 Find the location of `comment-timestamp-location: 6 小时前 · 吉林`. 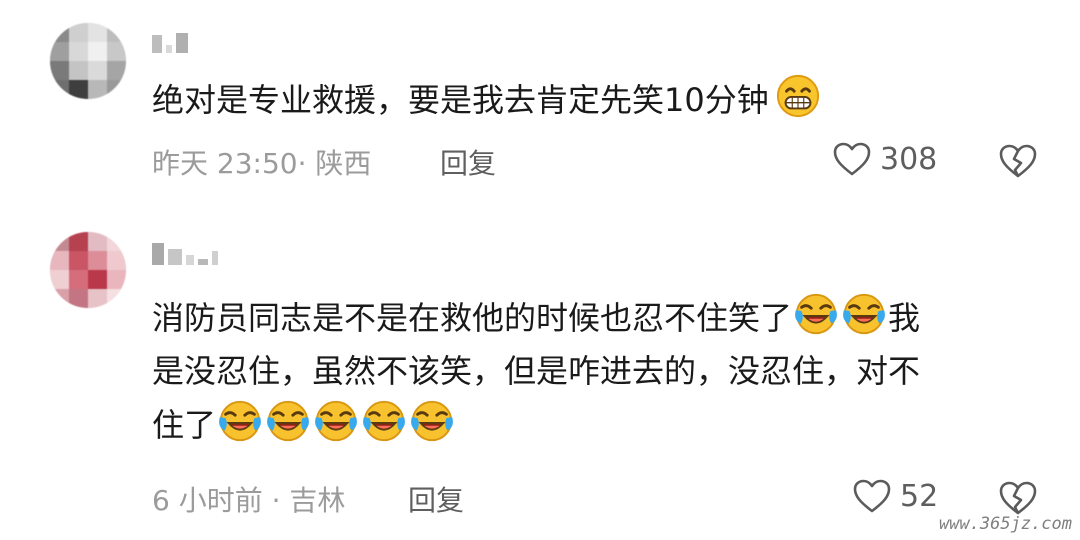

comment-timestamp-location: 6 小时前 · 吉林 is located at coordinates (249, 500).